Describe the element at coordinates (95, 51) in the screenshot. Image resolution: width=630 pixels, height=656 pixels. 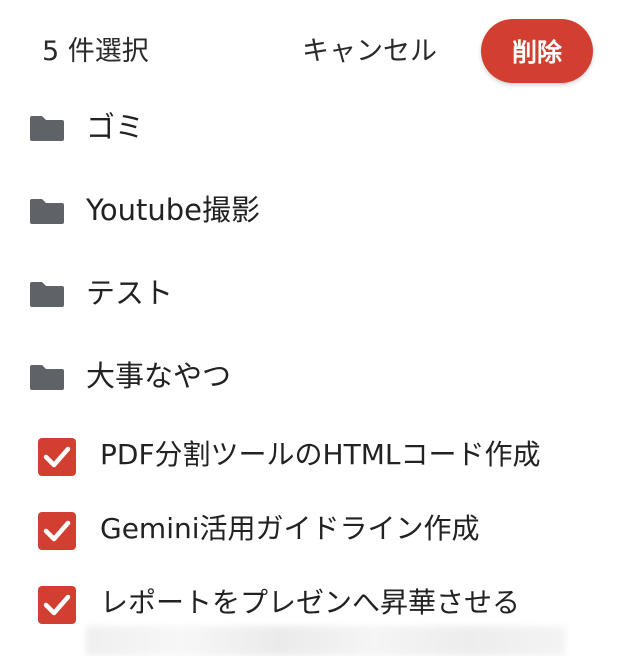
I see `selected-count: 5 件選択` at that location.